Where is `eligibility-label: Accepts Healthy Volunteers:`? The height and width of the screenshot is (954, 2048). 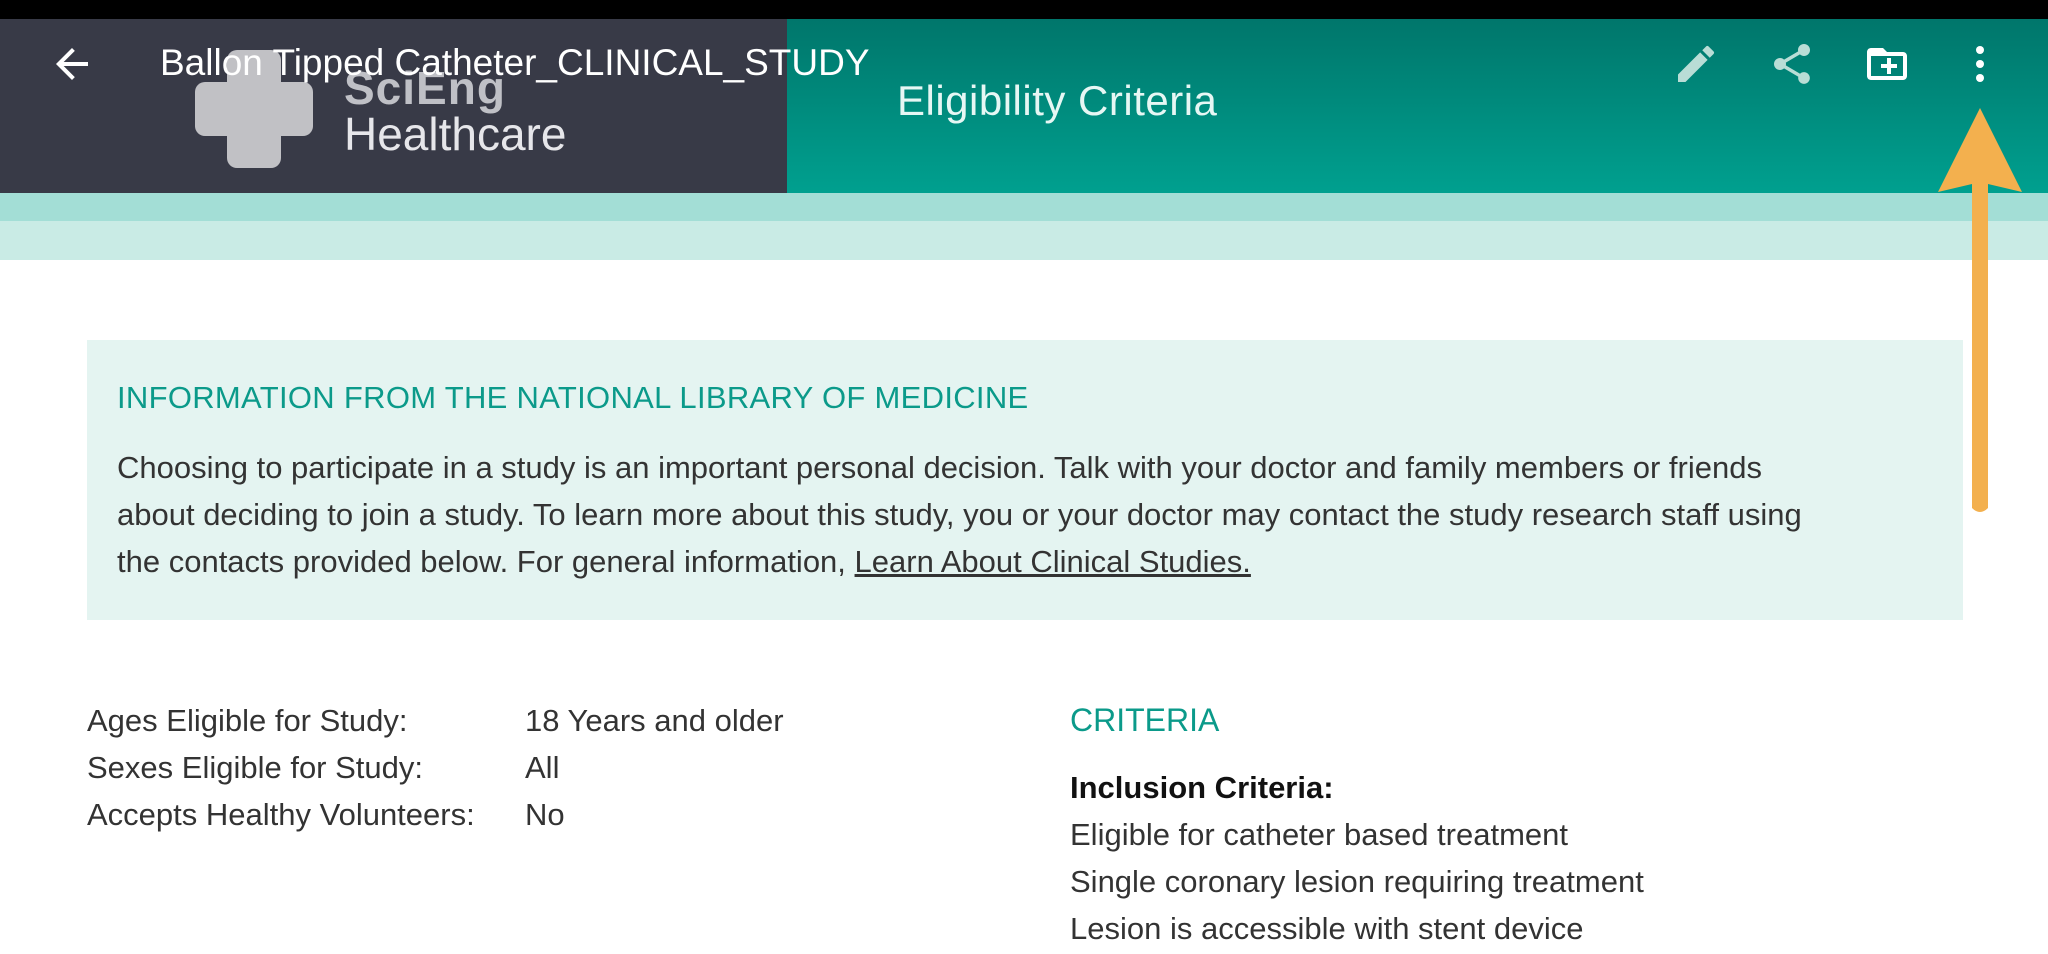 eligibility-label: Accepts Healthy Volunteers: is located at coordinates (281, 814).